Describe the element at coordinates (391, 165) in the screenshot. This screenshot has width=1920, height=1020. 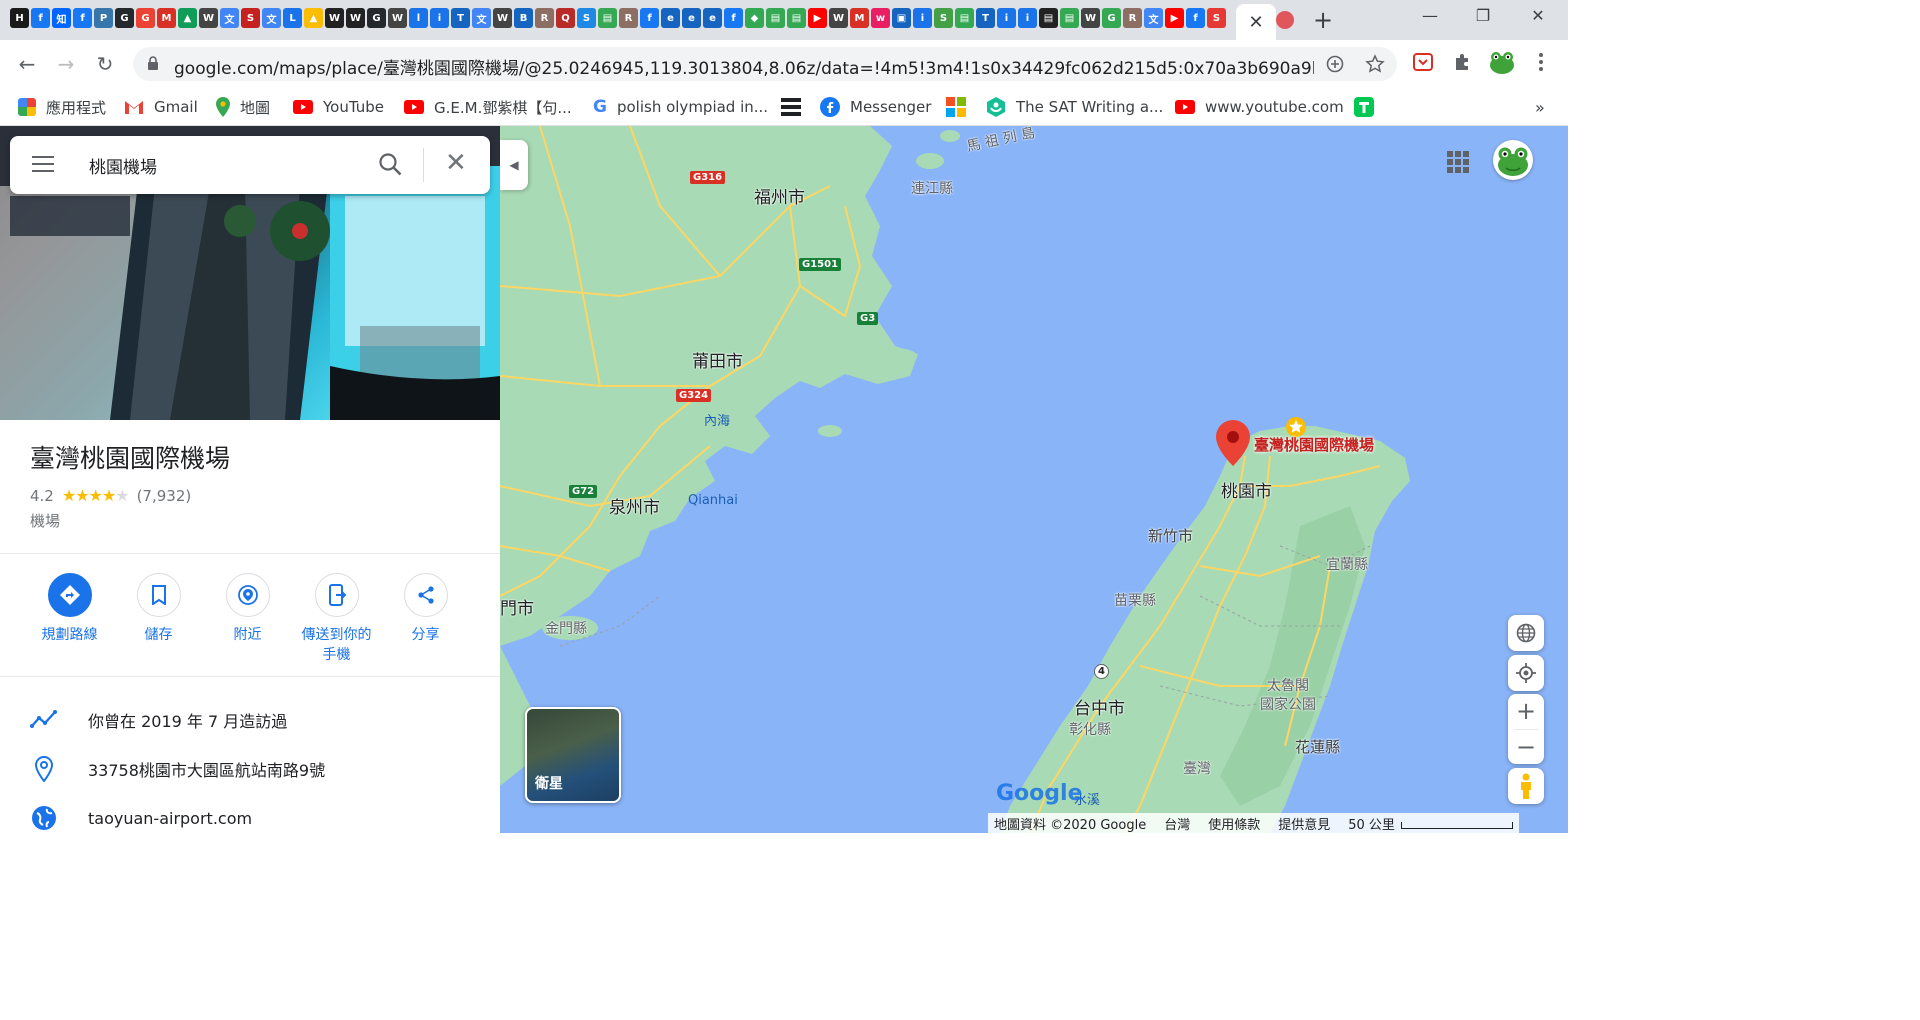
I see `search-icon` at that location.